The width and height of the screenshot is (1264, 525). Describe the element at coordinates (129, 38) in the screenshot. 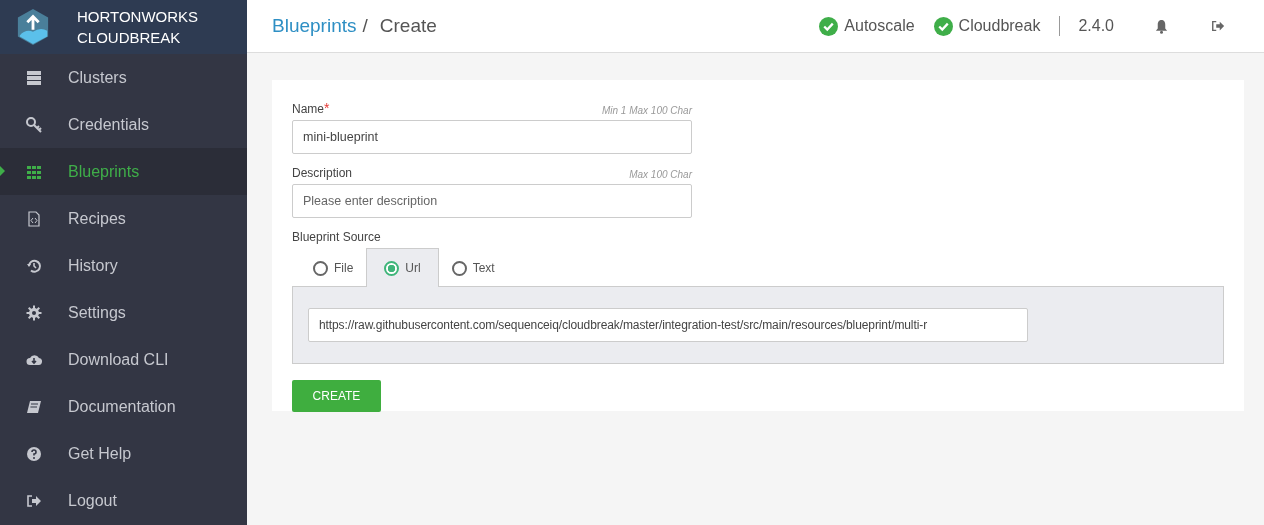

I see `brand-name: CLOUDBREAK` at that location.